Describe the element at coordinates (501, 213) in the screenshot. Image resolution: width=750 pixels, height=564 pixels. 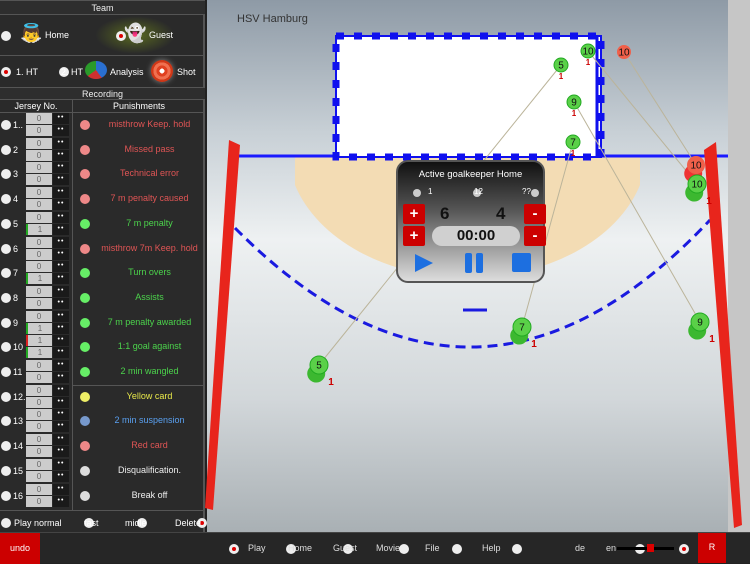
I see `guest-score: 4` at that location.